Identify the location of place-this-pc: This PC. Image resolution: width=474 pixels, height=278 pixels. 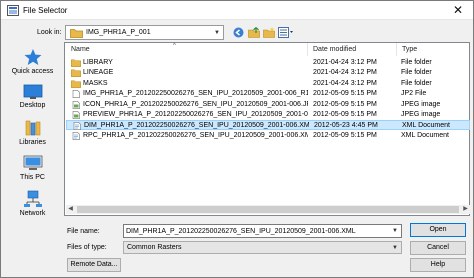
(32, 168).